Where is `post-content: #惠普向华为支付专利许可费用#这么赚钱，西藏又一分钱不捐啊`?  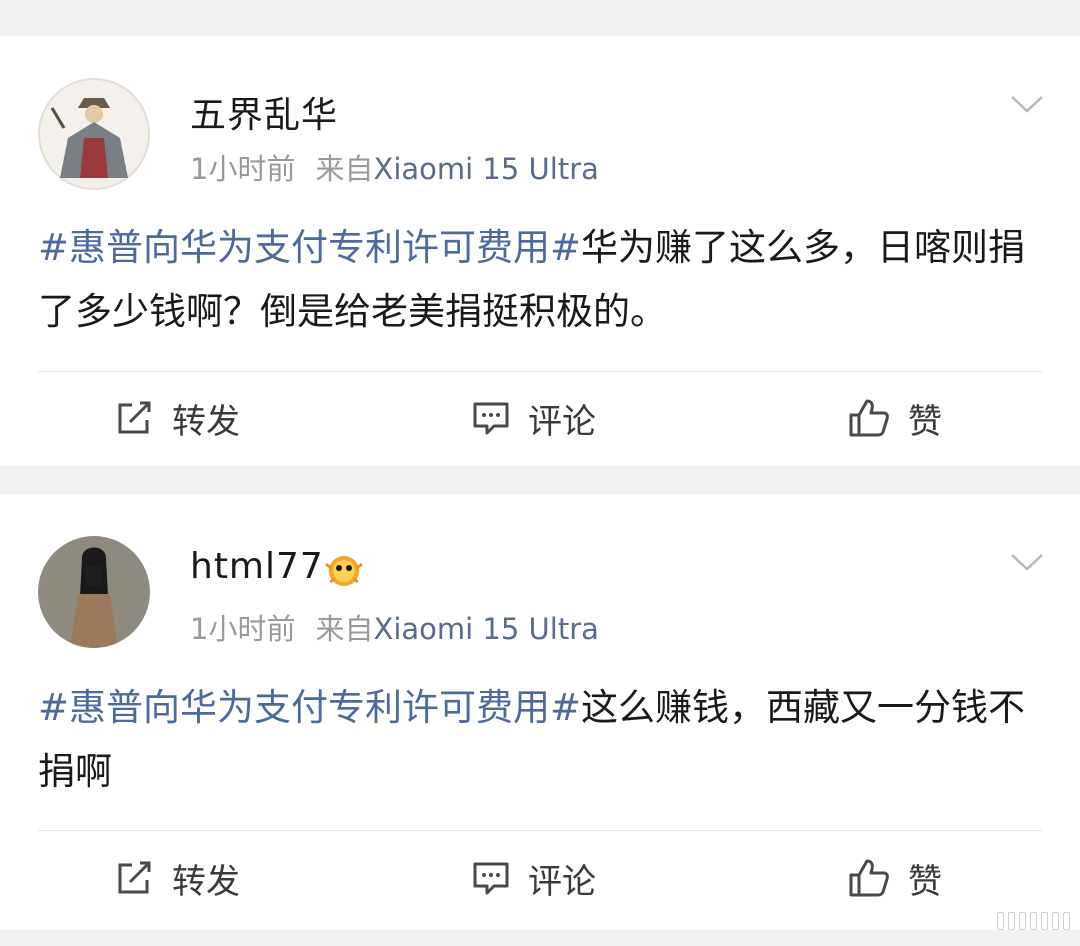 post-content: #惠普向华为支付专利许可费用#这么赚钱，西藏又一分钱不捐啊 is located at coordinates (543, 740).